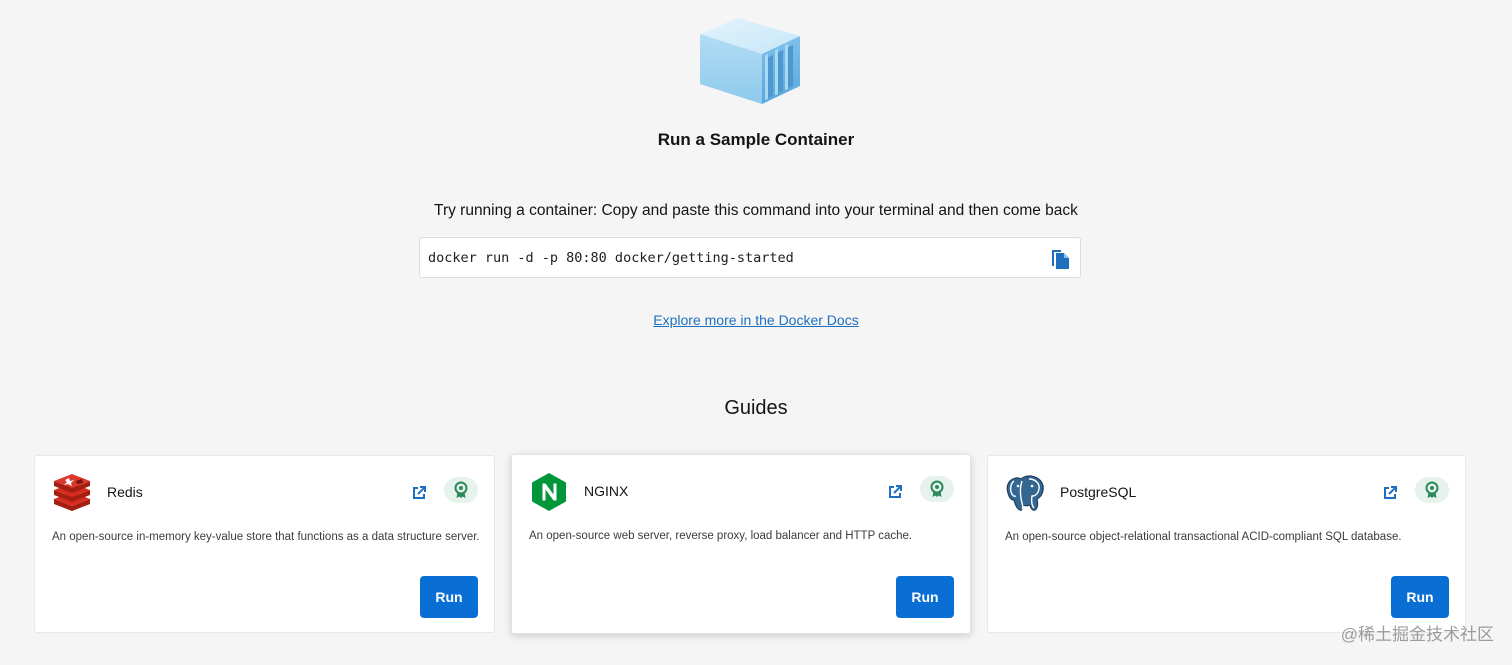 The height and width of the screenshot is (665, 1512). I want to click on guide-title: Redis, so click(125, 492).